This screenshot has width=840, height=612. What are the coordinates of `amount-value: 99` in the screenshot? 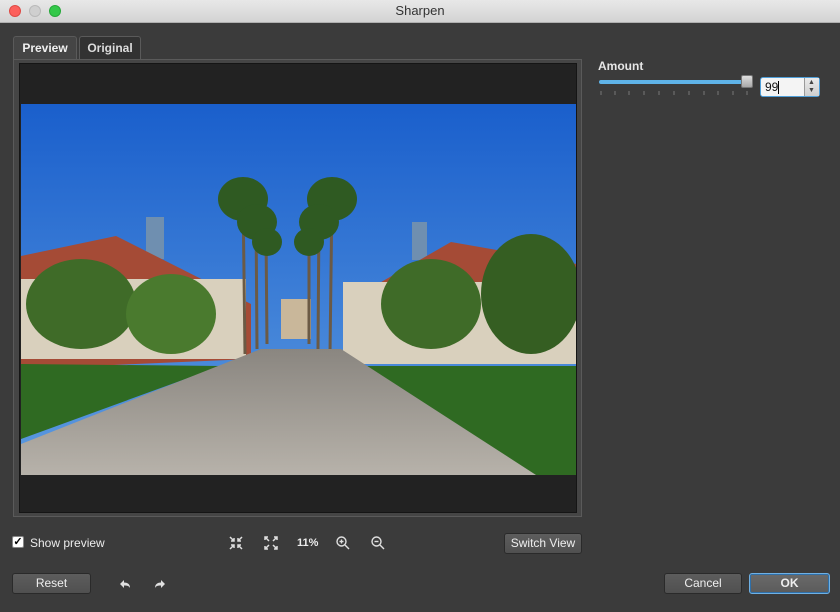 It's located at (771, 87).